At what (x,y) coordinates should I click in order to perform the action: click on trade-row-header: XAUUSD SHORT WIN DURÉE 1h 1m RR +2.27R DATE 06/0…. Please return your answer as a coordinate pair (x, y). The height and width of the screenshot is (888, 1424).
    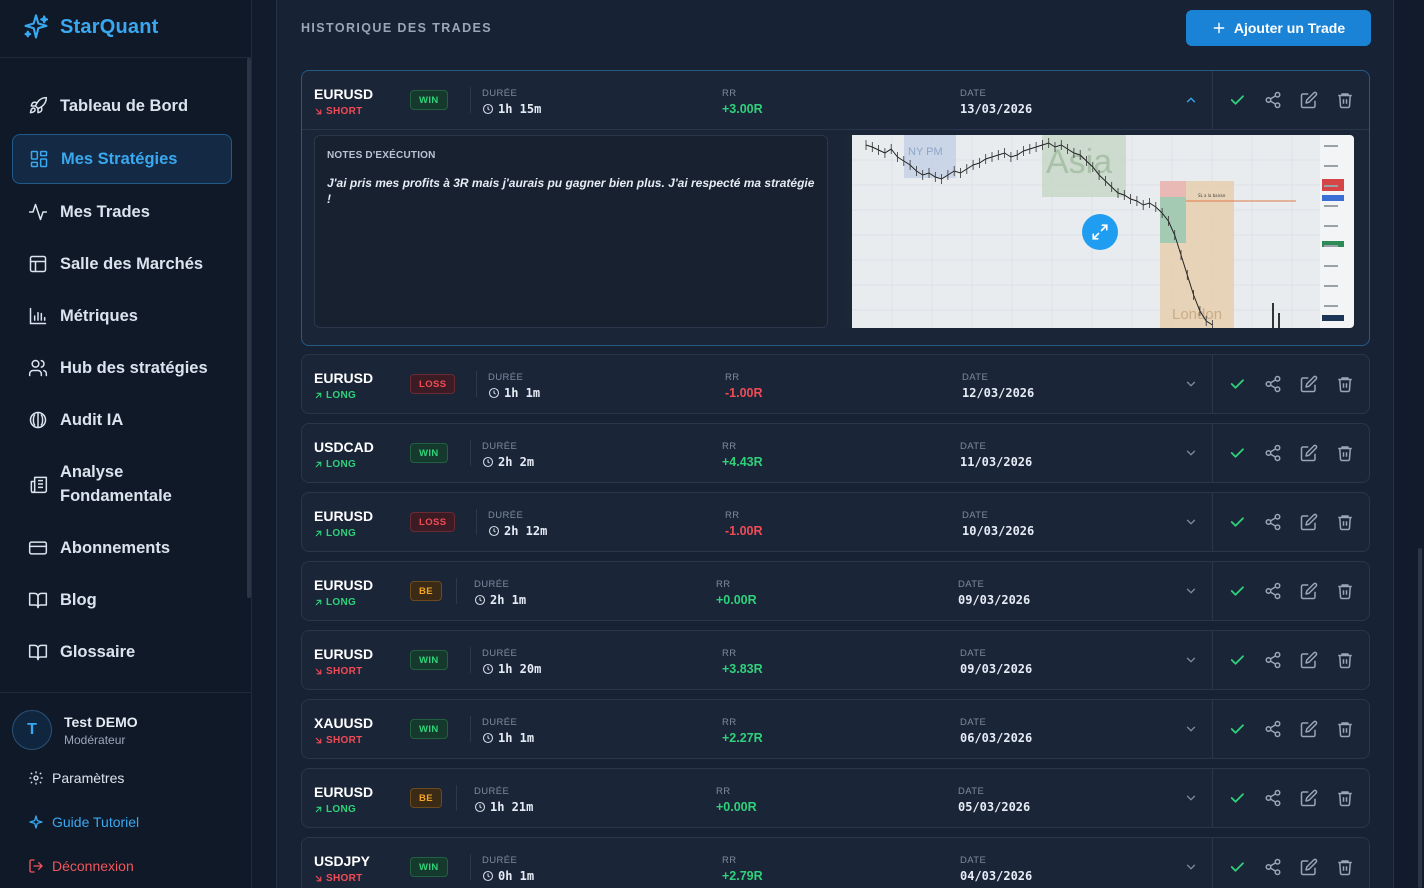
    Looking at the image, I should click on (835, 729).